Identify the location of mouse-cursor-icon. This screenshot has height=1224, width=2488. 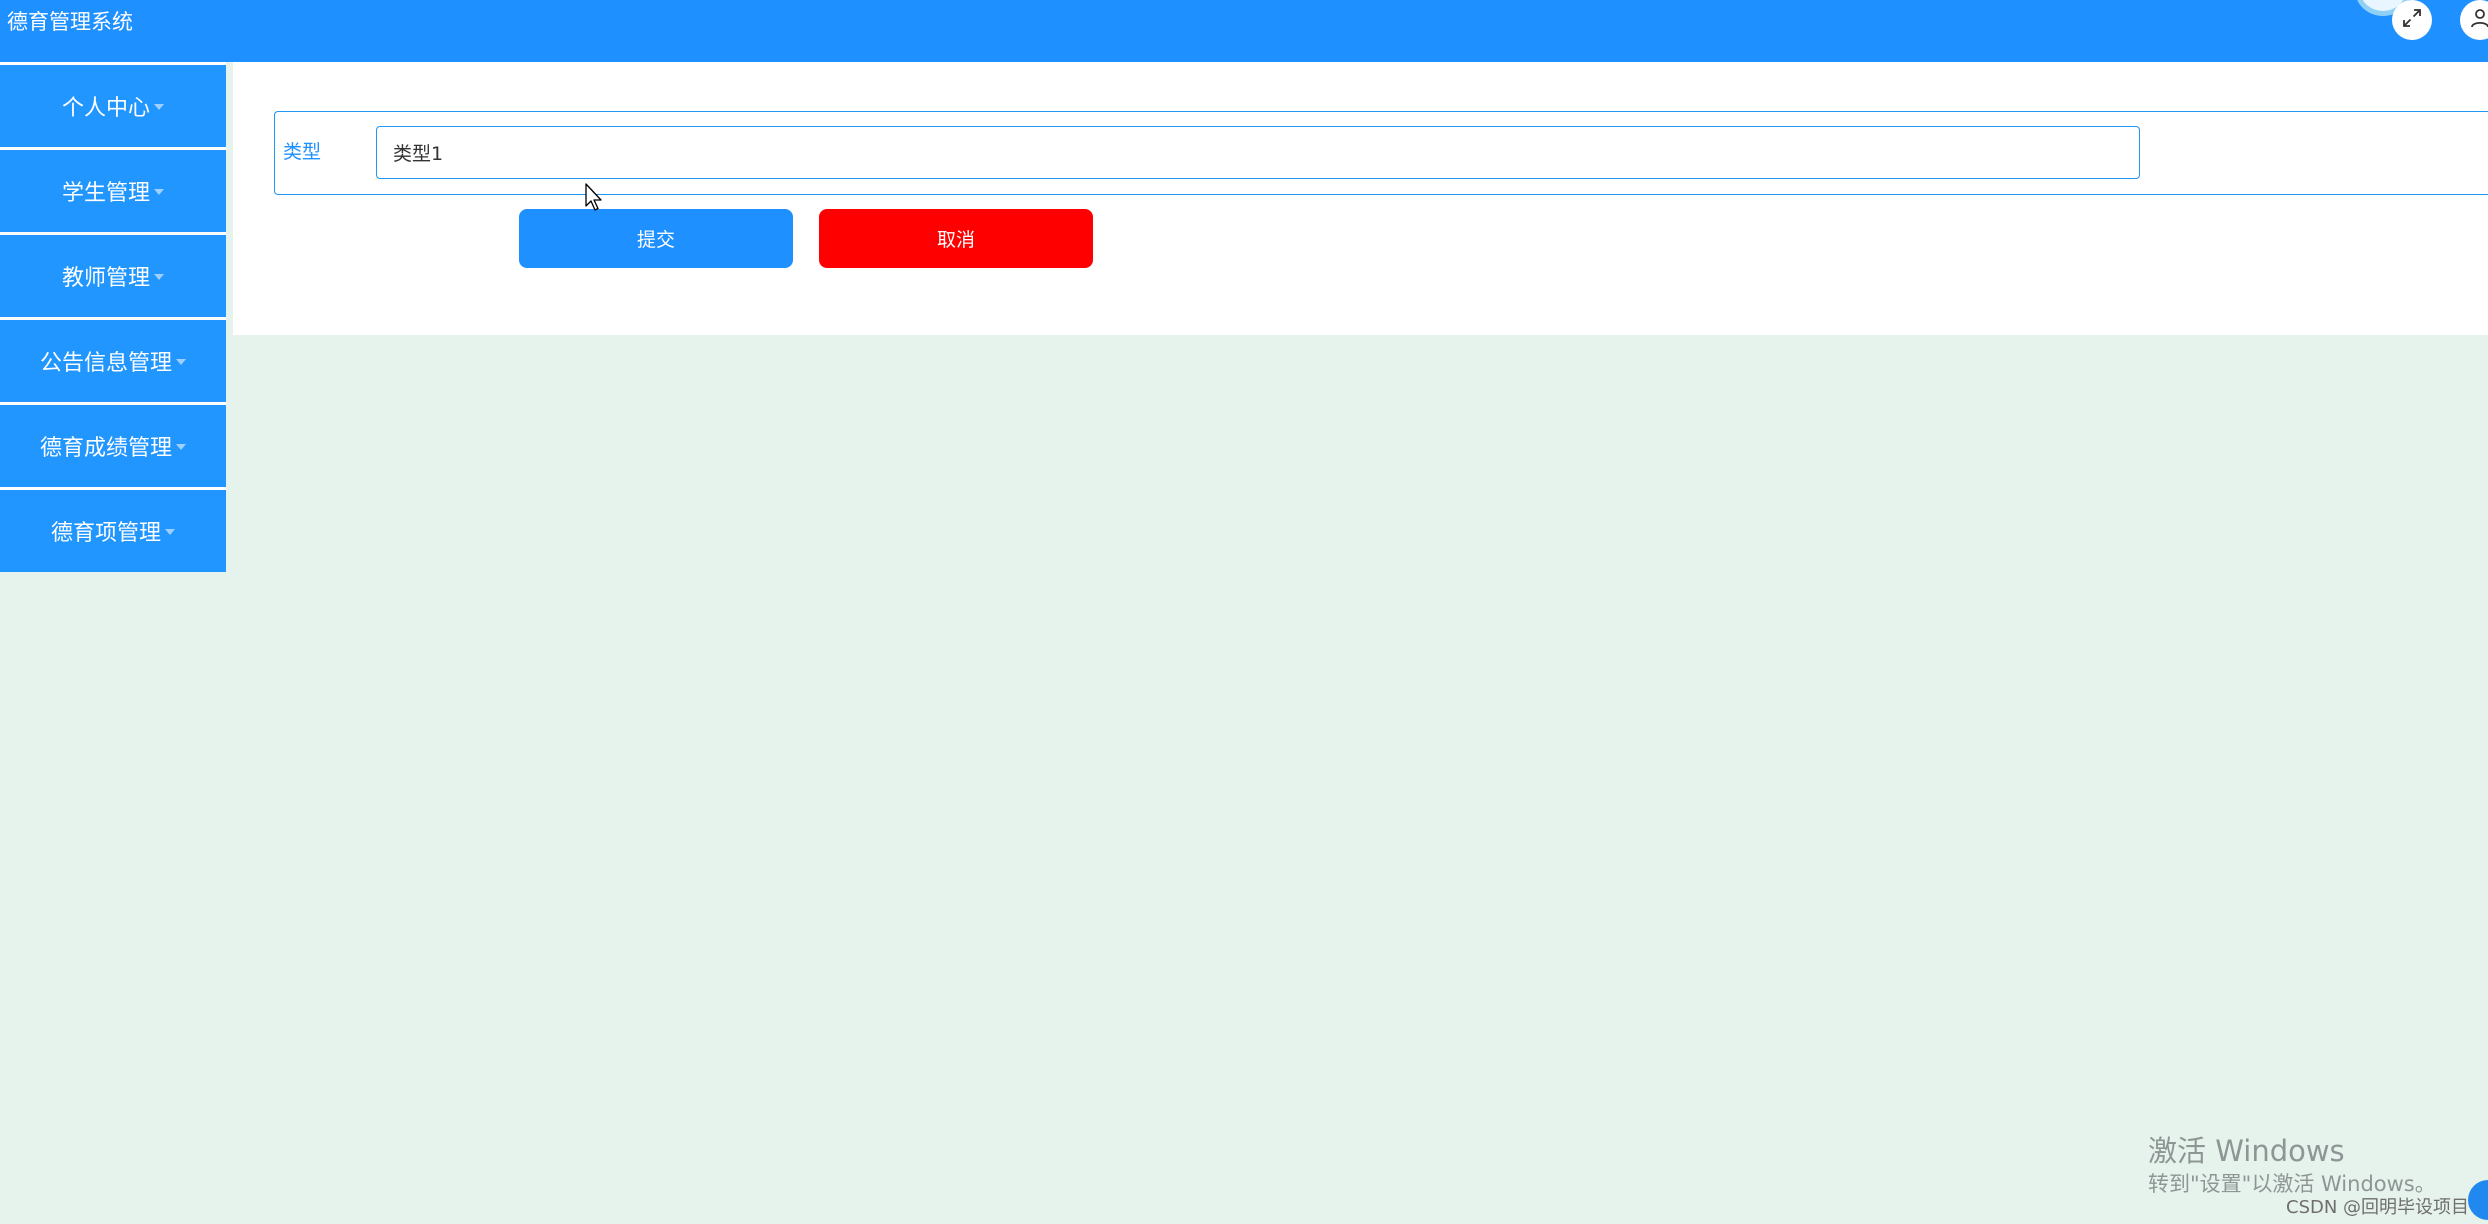
(595, 200).